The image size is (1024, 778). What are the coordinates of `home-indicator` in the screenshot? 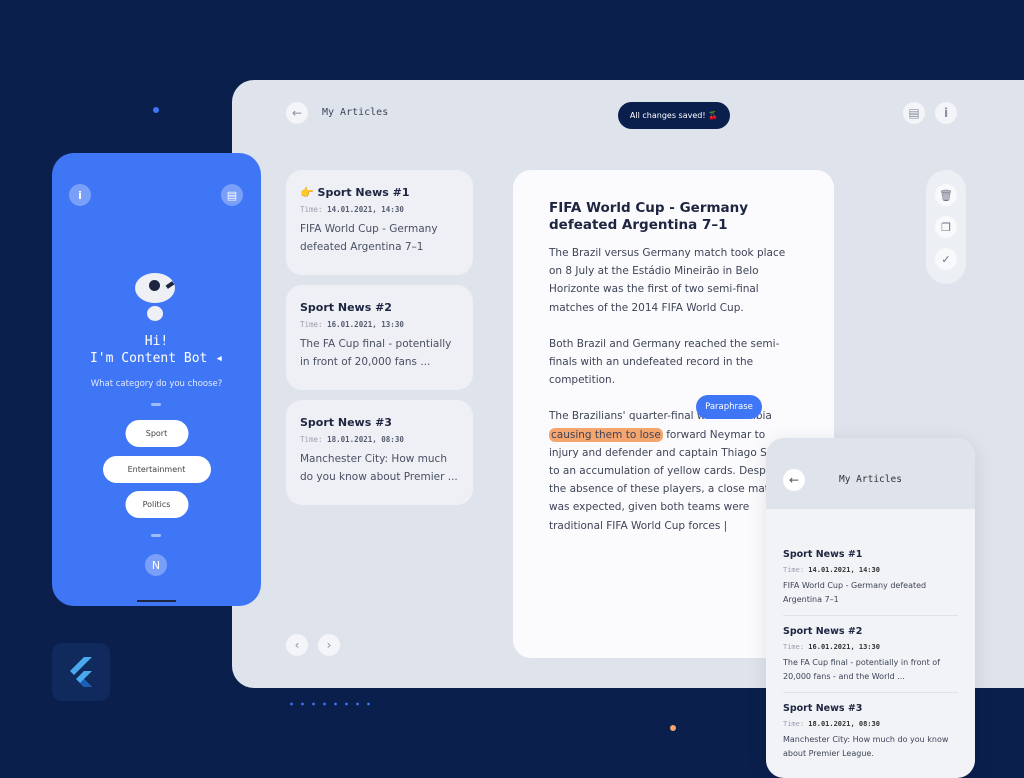 It's located at (156, 601).